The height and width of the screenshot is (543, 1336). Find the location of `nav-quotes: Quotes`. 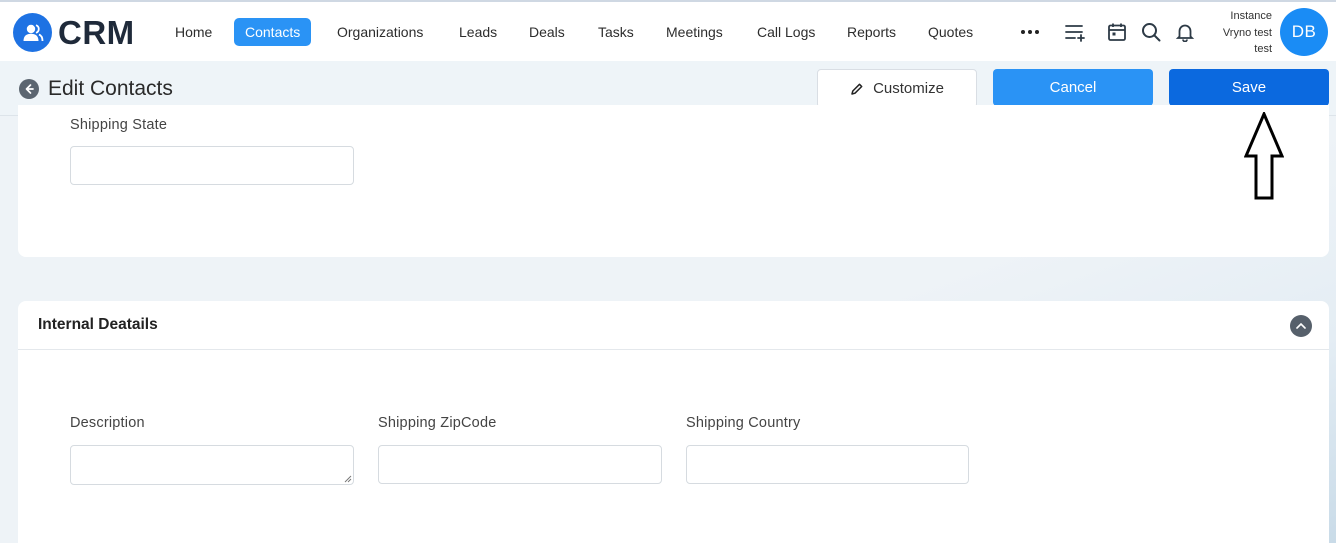

nav-quotes: Quotes is located at coordinates (950, 32).